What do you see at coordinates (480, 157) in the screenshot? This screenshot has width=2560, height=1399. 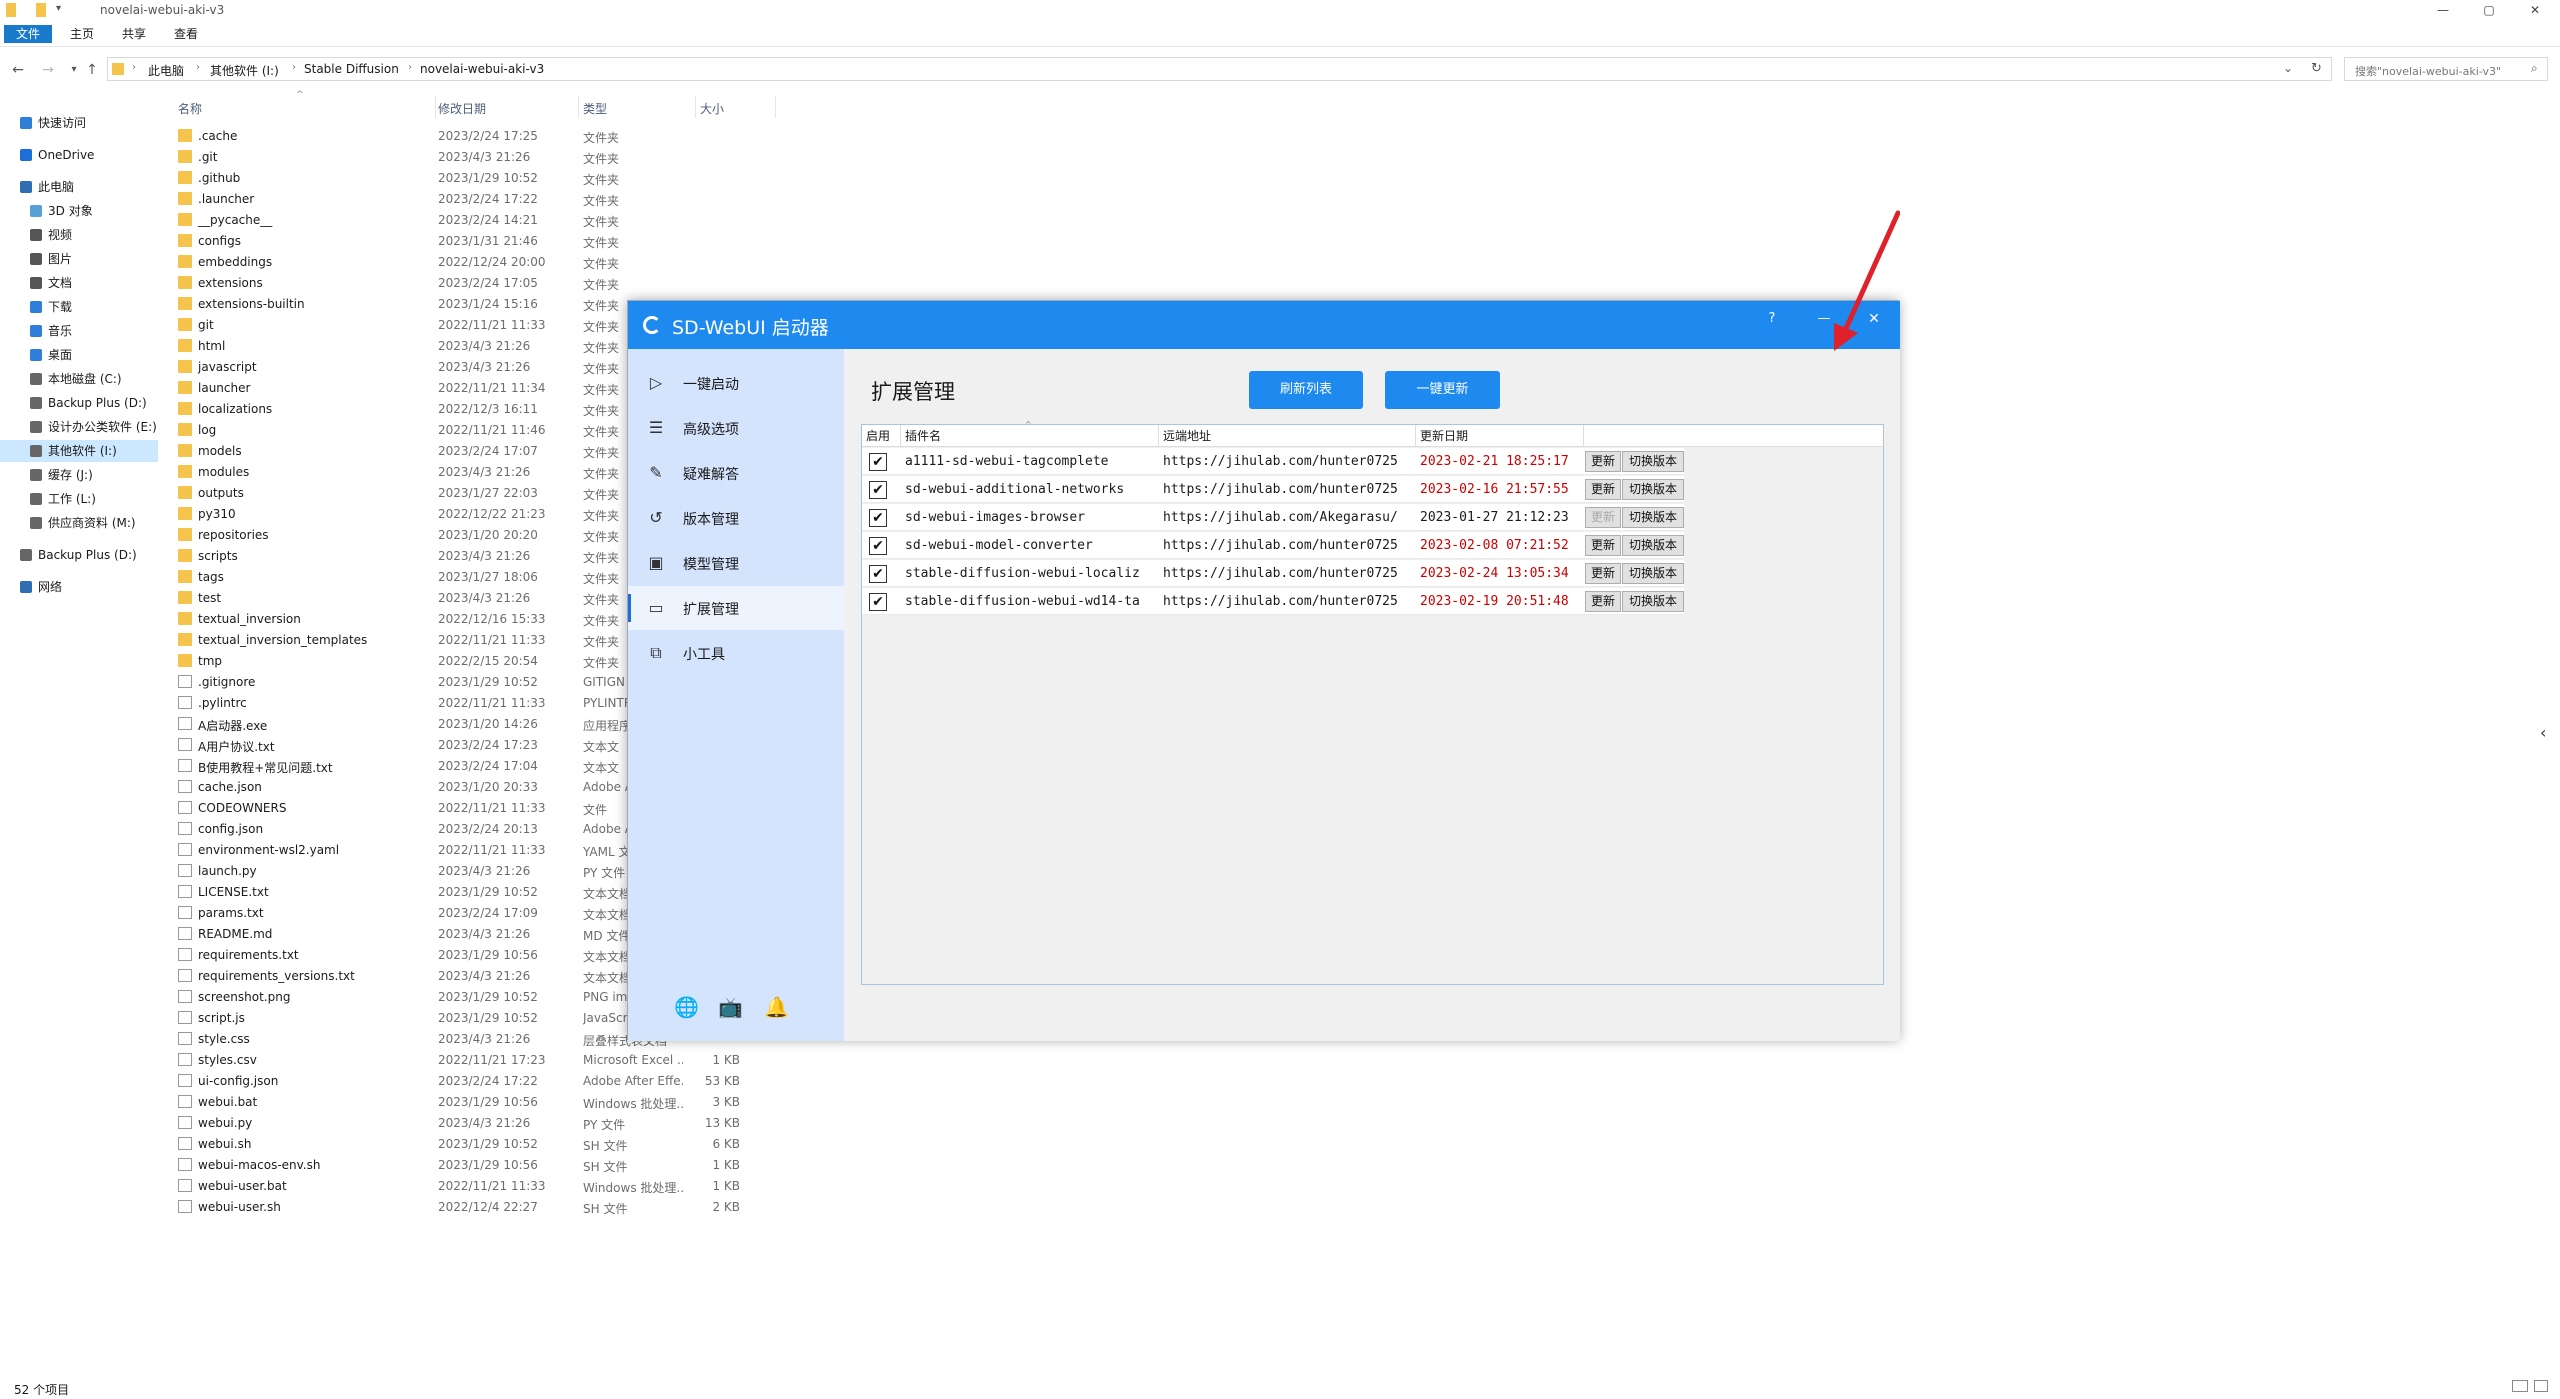 I see `file-row: .git 2023/4/3 21:26 文件夹` at bounding box center [480, 157].